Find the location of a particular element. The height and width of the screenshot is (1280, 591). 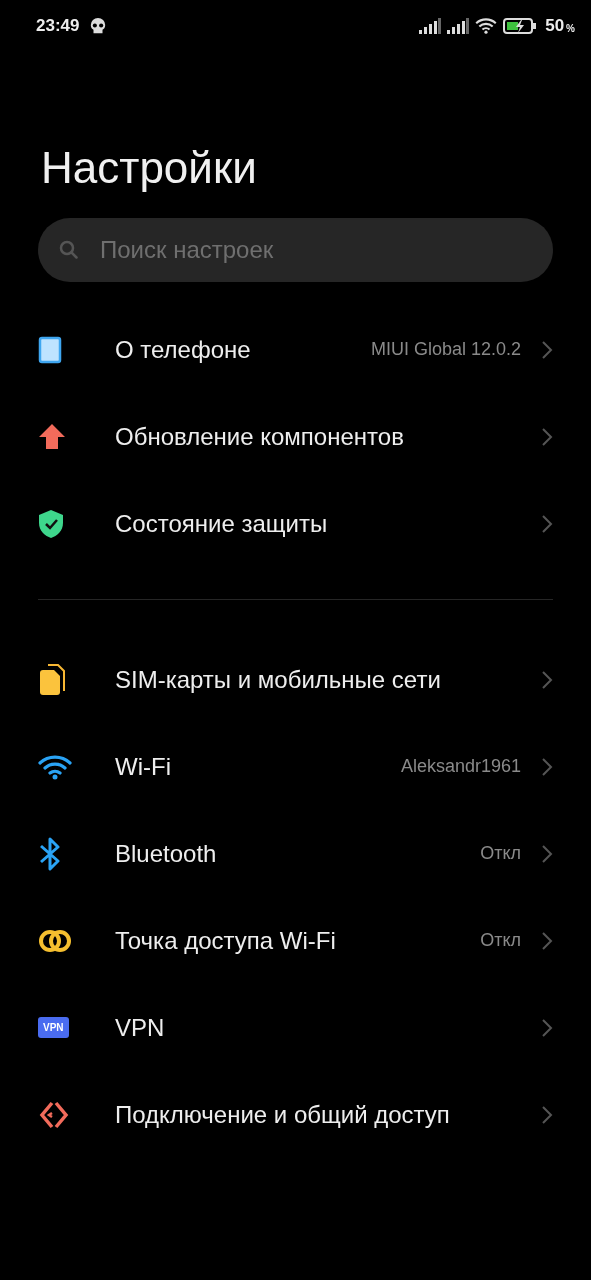

battery-unit: % is located at coordinates (570, 27).